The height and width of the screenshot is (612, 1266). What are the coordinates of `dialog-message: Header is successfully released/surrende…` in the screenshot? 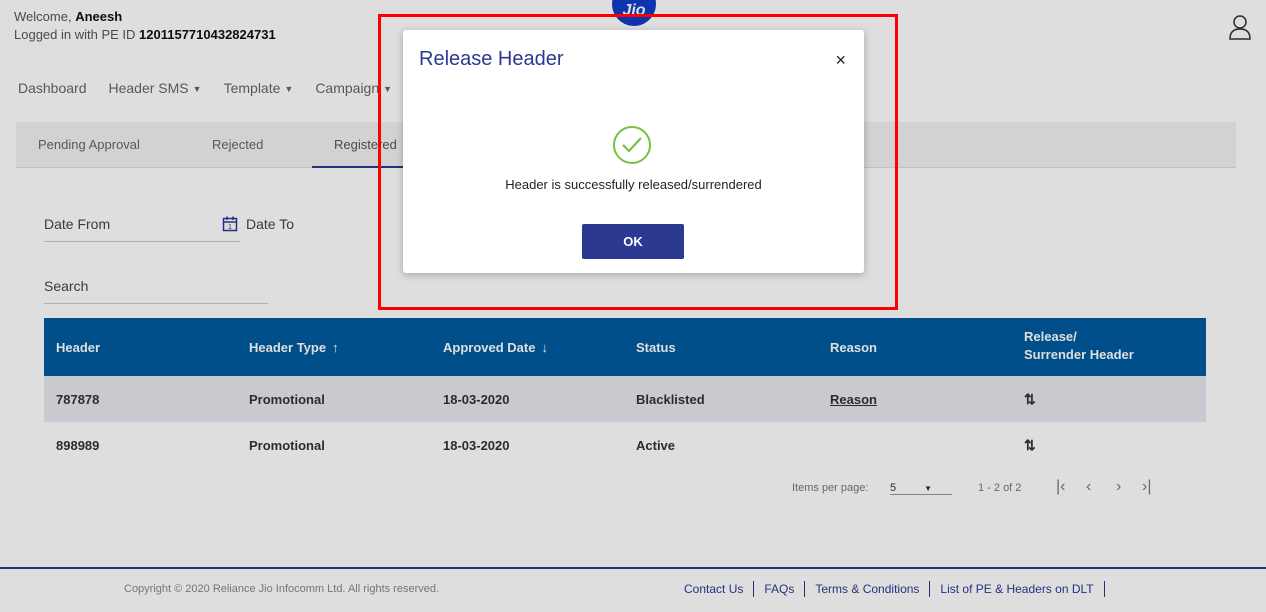 It's located at (633, 184).